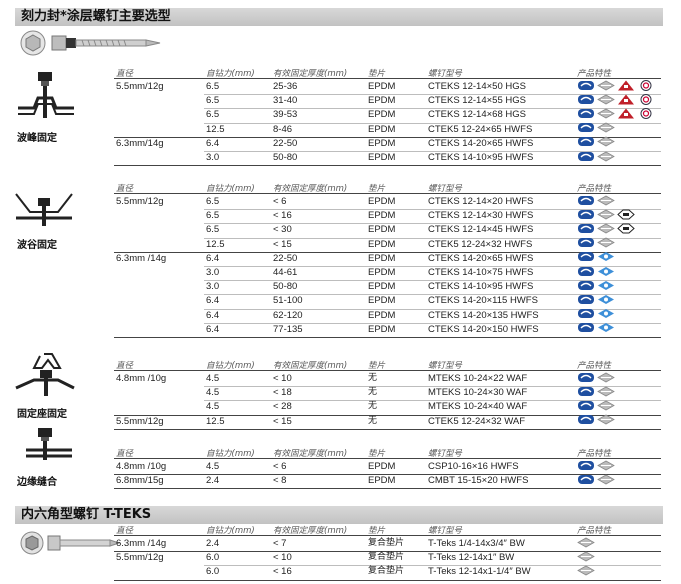 The height and width of the screenshot is (584, 681). What do you see at coordinates (481, 272) in the screenshot?
I see `screw-model: CTEKS 14-10×75 HWFS` at bounding box center [481, 272].